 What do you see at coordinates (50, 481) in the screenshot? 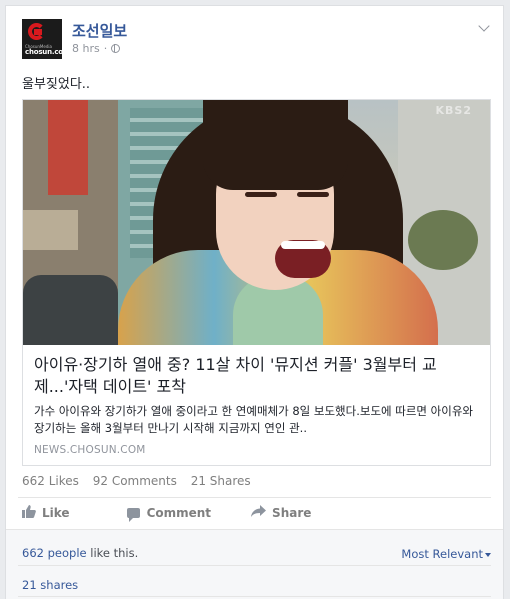
I see `likes-count: 662 Likes` at bounding box center [50, 481].